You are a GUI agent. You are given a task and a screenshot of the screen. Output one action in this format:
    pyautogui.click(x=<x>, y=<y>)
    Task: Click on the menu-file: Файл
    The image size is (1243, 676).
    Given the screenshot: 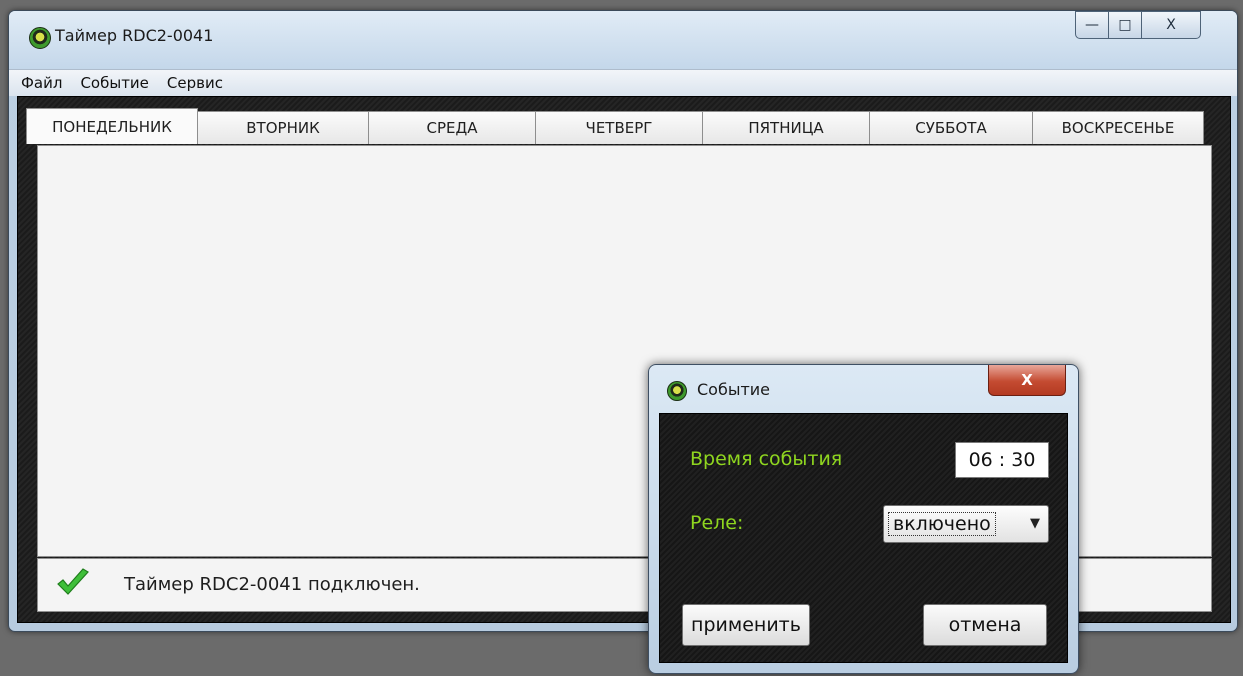 What is the action you would take?
    pyautogui.click(x=41, y=83)
    